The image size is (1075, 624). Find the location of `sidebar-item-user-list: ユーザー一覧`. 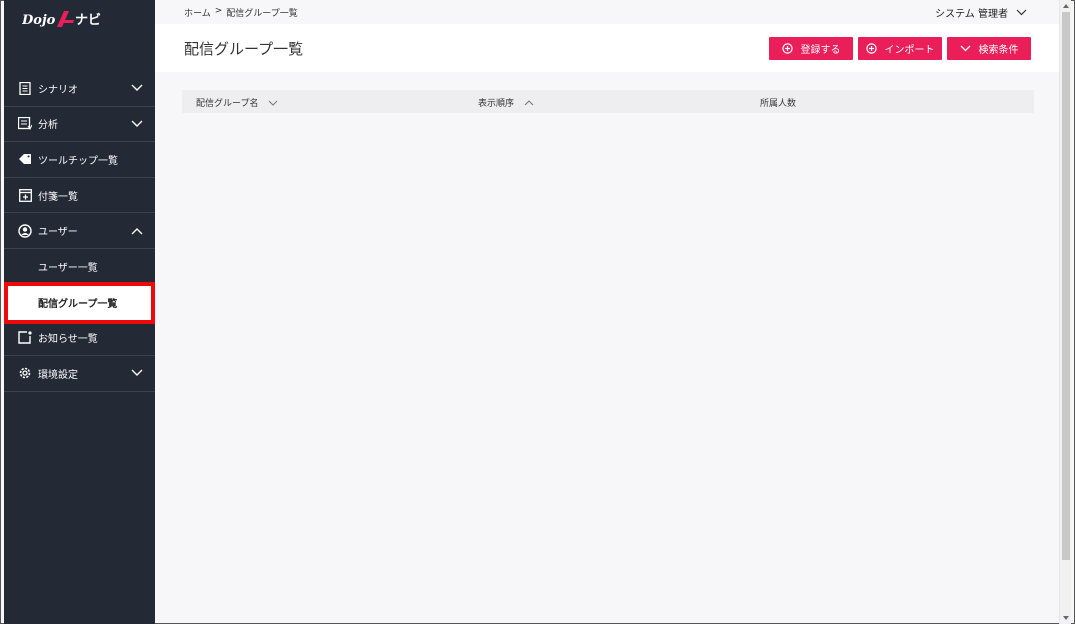

sidebar-item-user-list: ユーザー一覧 is located at coordinates (79, 267).